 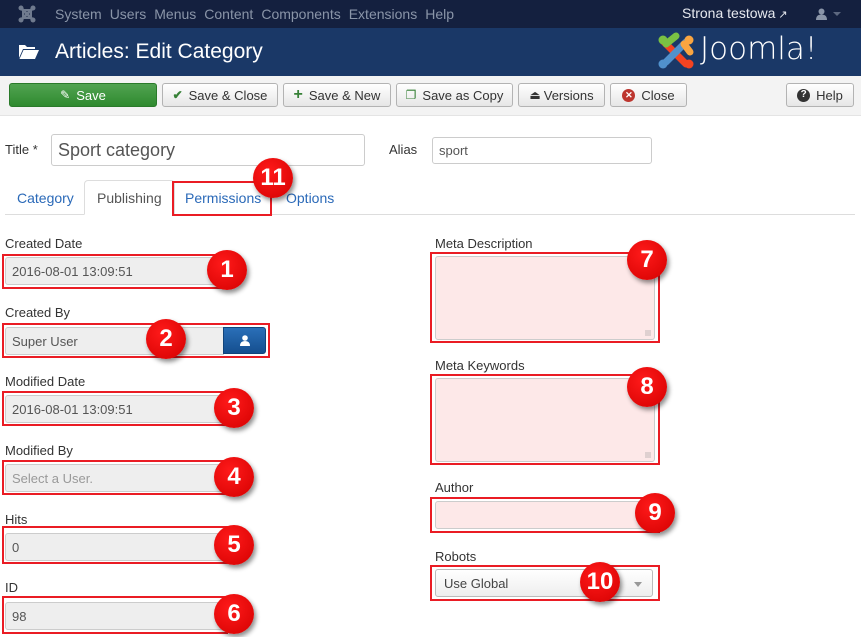 I want to click on menu-extensions: Extensions, so click(x=383, y=14).